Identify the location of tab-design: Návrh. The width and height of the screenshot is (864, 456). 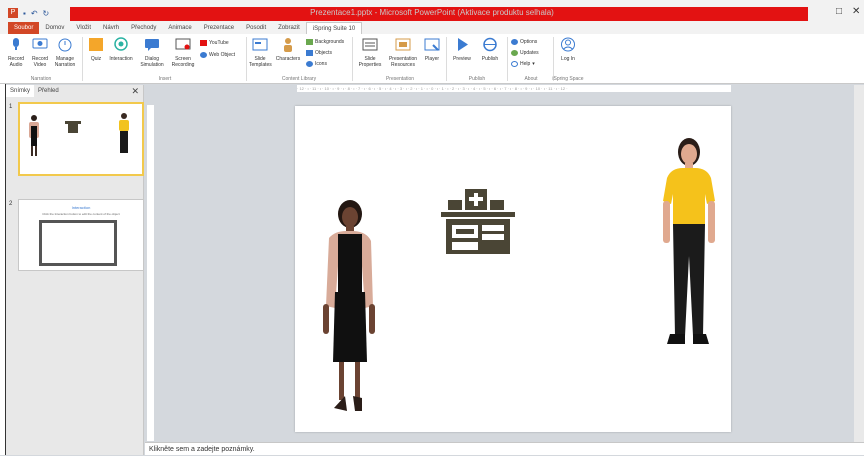
(111, 28).